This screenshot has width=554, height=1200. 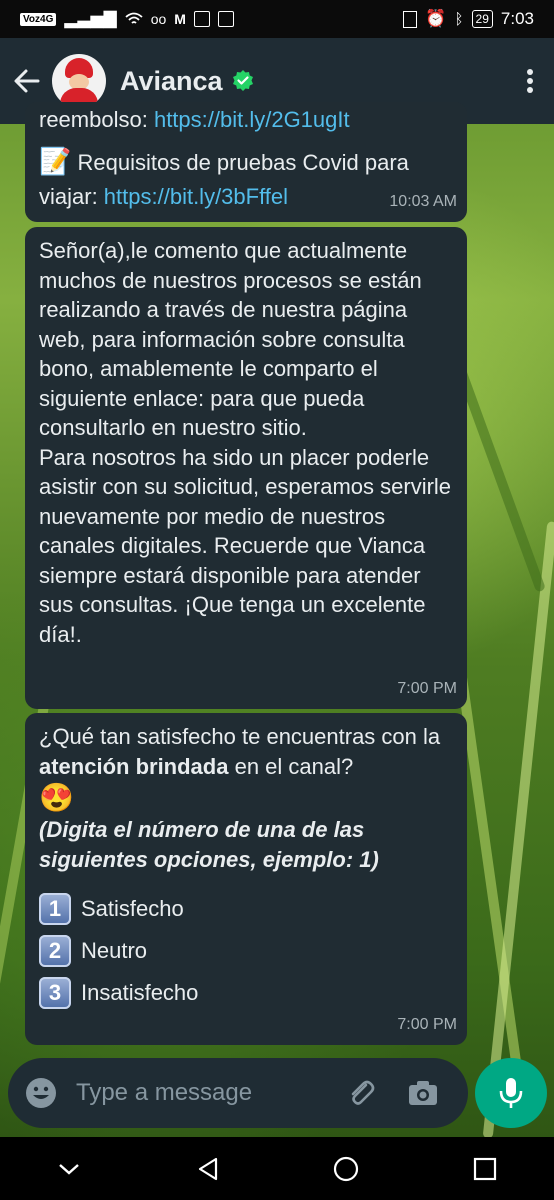 What do you see at coordinates (459, 19) in the screenshot?
I see `bluetooth-icon: ᛒ` at bounding box center [459, 19].